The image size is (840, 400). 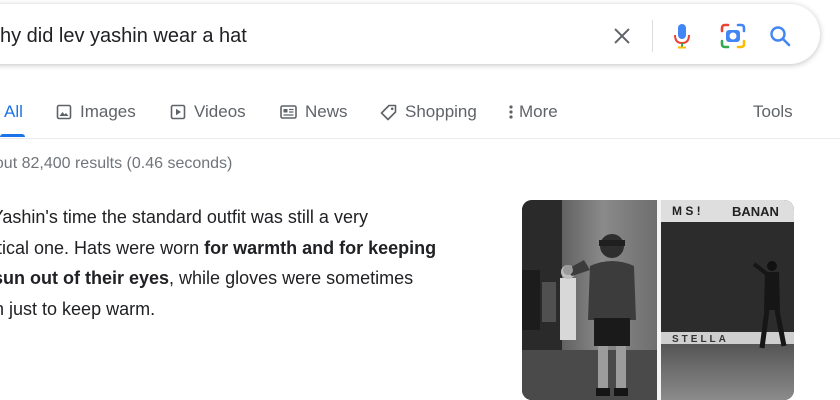 I want to click on tab-videos-label: Videos, so click(x=220, y=111).